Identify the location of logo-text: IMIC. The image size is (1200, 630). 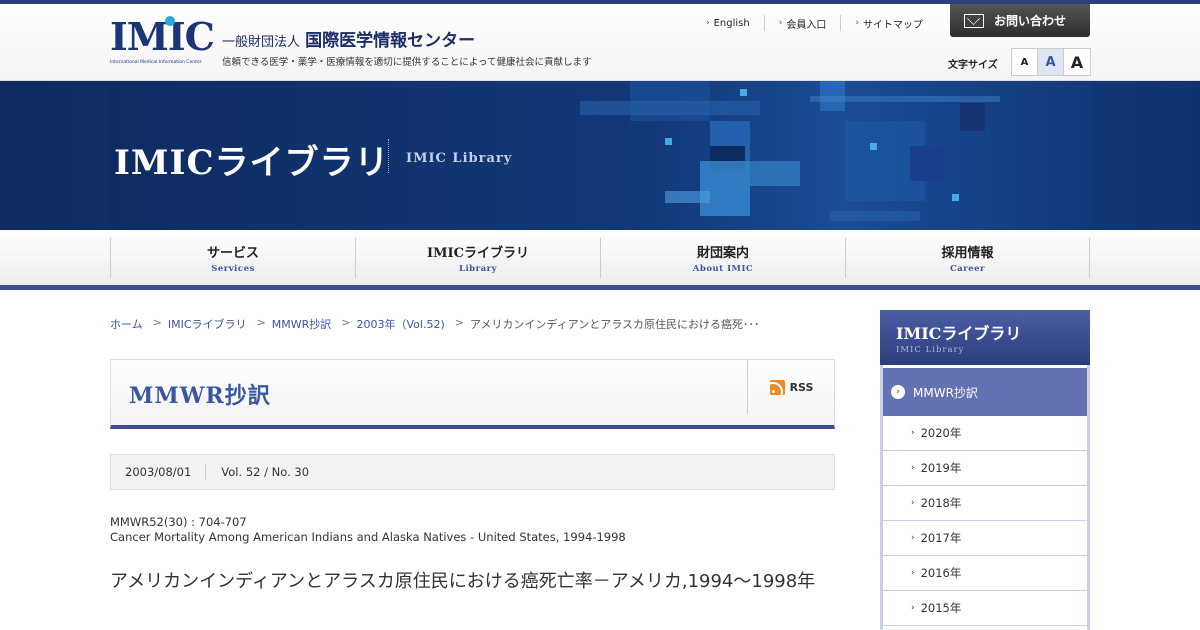
(162, 36).